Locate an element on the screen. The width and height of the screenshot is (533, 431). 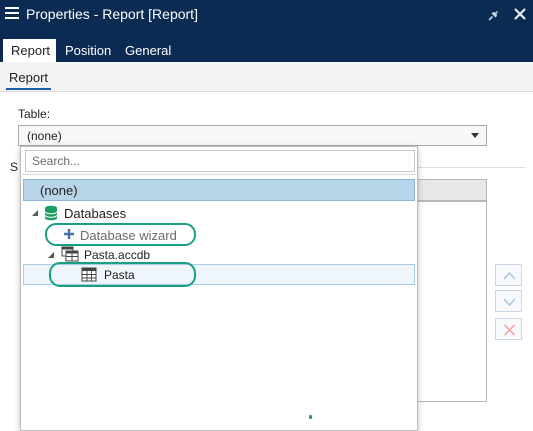
hamburger-icon is located at coordinates (12, 14).